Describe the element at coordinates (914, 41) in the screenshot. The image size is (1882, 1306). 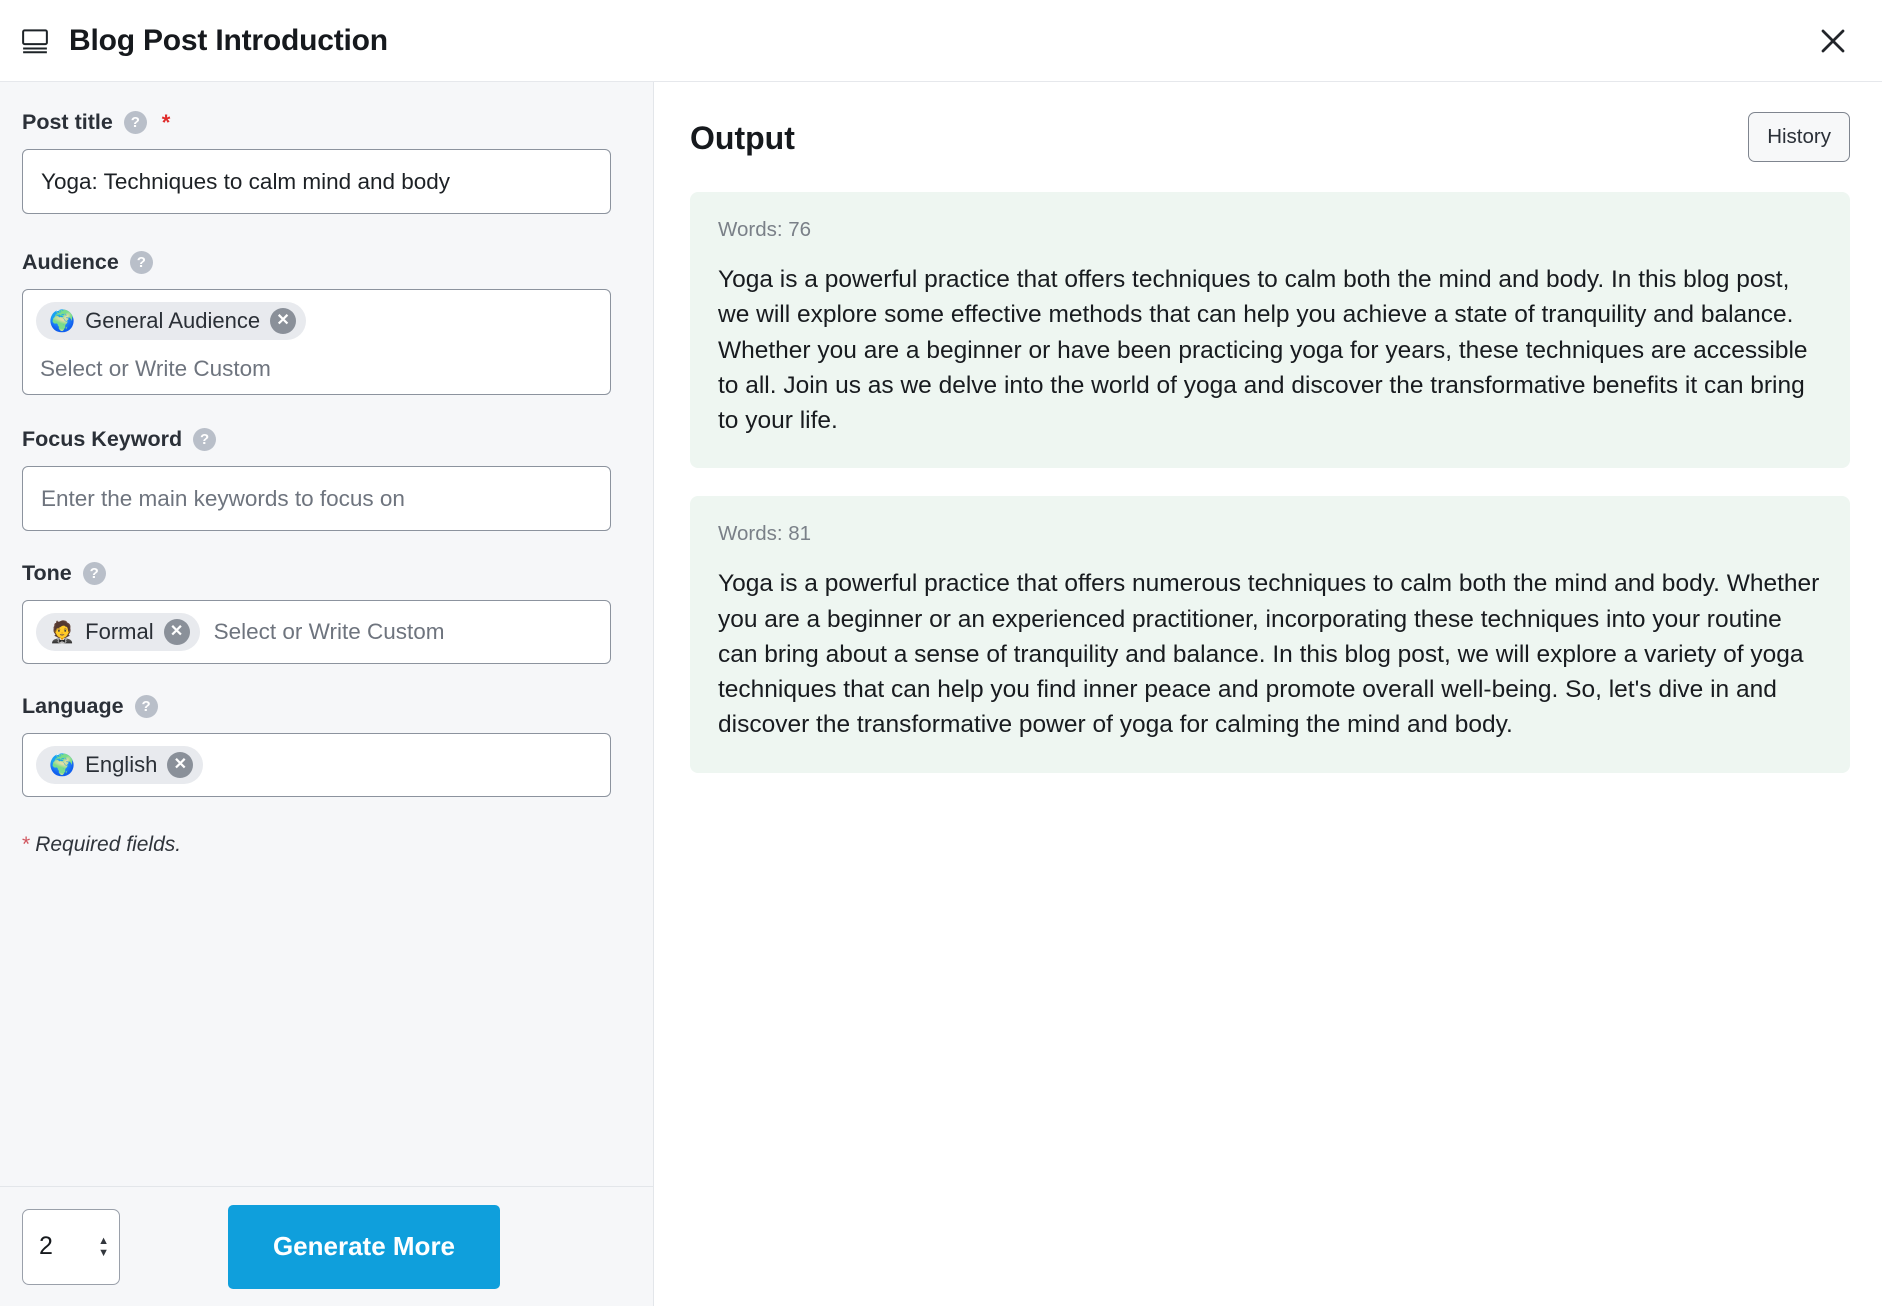
I see `titlebar-left-group: Blog Post Introduction` at that location.